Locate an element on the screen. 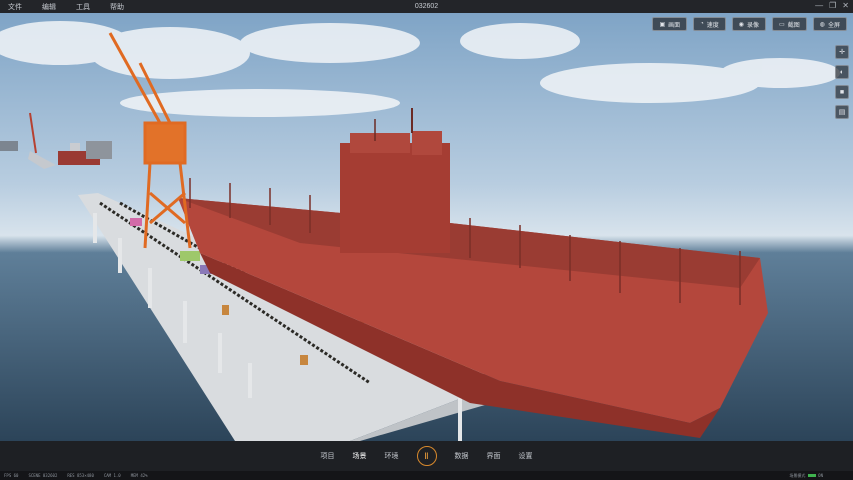  status-item: FPS 60 is located at coordinates (11, 475).